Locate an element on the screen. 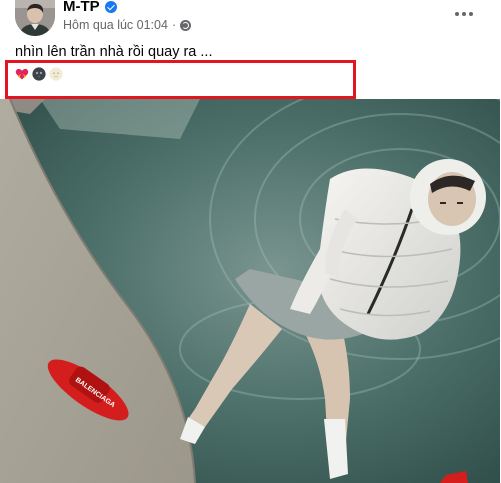 This screenshot has height=483, width=501. more-options-icon is located at coordinates (464, 14).